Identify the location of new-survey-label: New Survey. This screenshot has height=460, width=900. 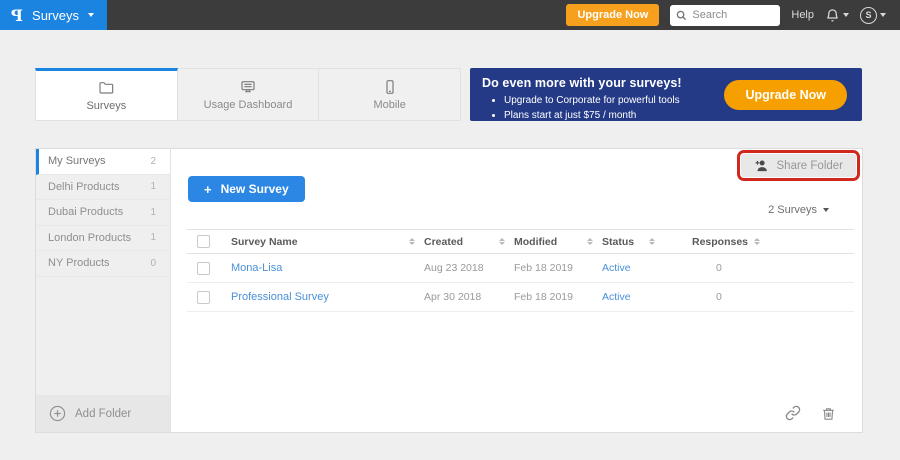
(254, 189).